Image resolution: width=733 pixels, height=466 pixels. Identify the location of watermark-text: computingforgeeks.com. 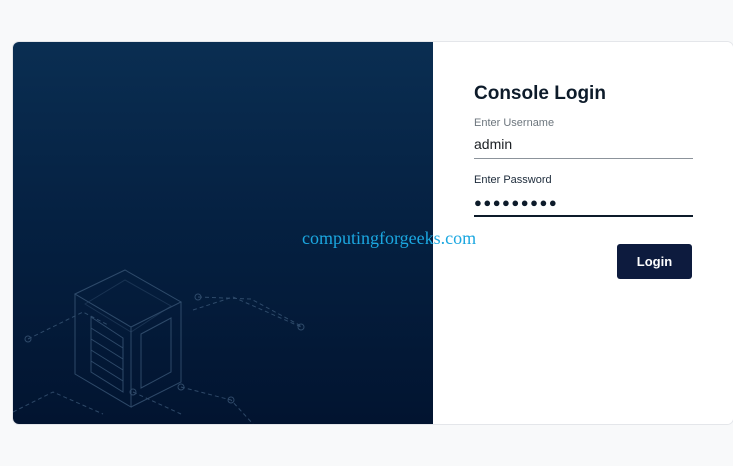
(389, 238).